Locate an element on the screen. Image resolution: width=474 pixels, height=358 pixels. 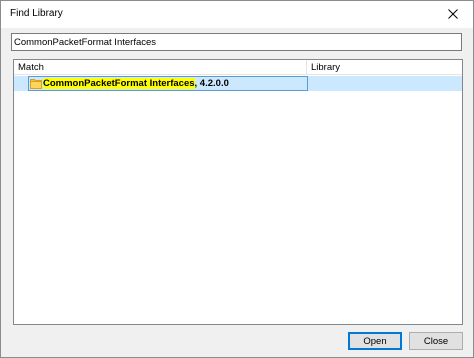
column-header-label: Match is located at coordinates (31, 67).